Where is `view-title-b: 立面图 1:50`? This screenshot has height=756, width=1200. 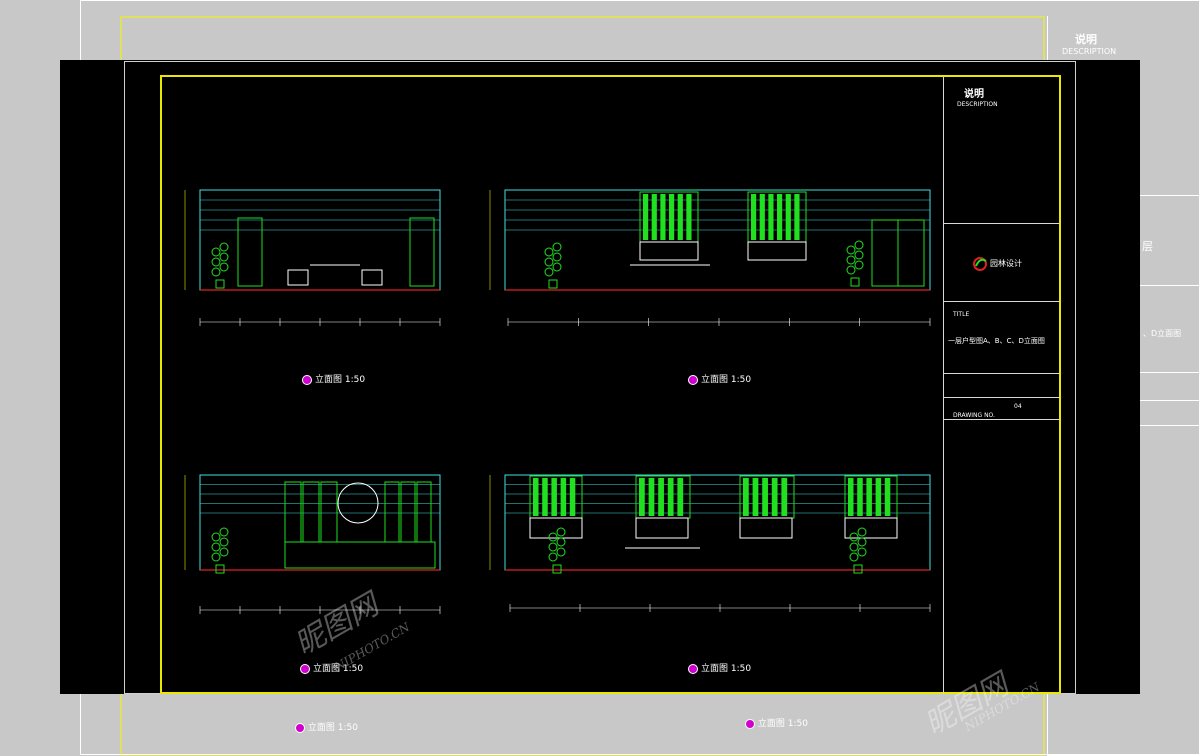
view-title-b: 立面图 1:50 is located at coordinates (719, 378).